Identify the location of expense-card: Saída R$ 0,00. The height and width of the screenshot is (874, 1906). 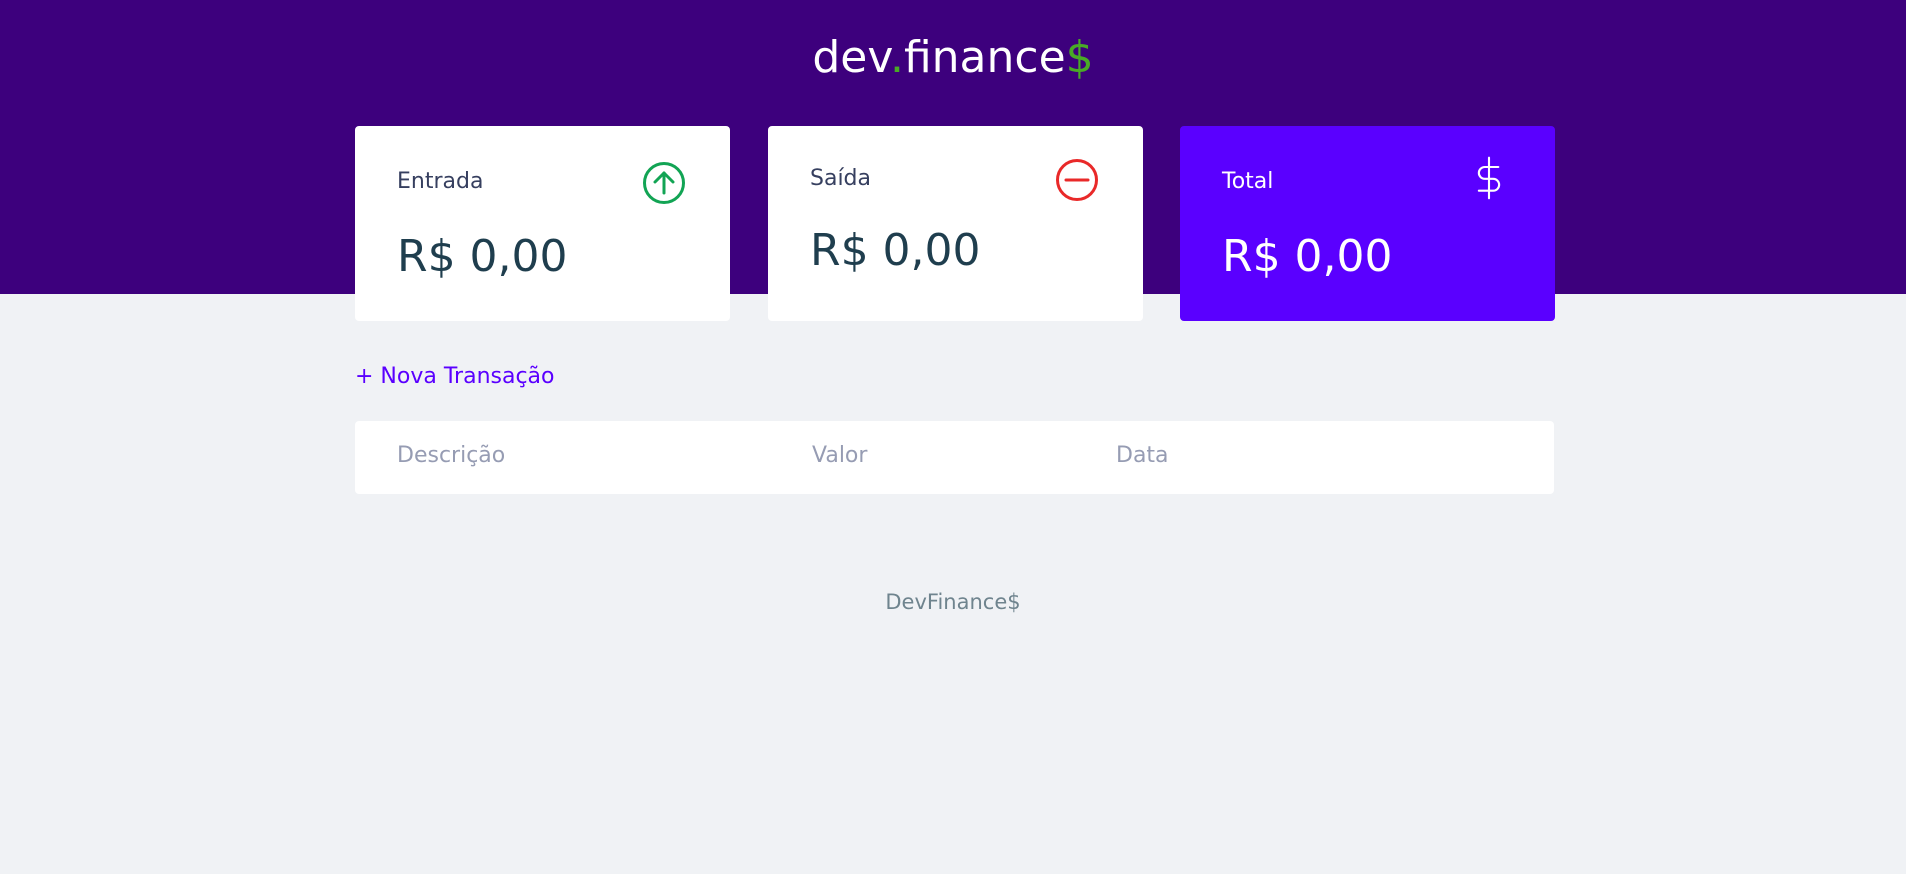
(955, 223).